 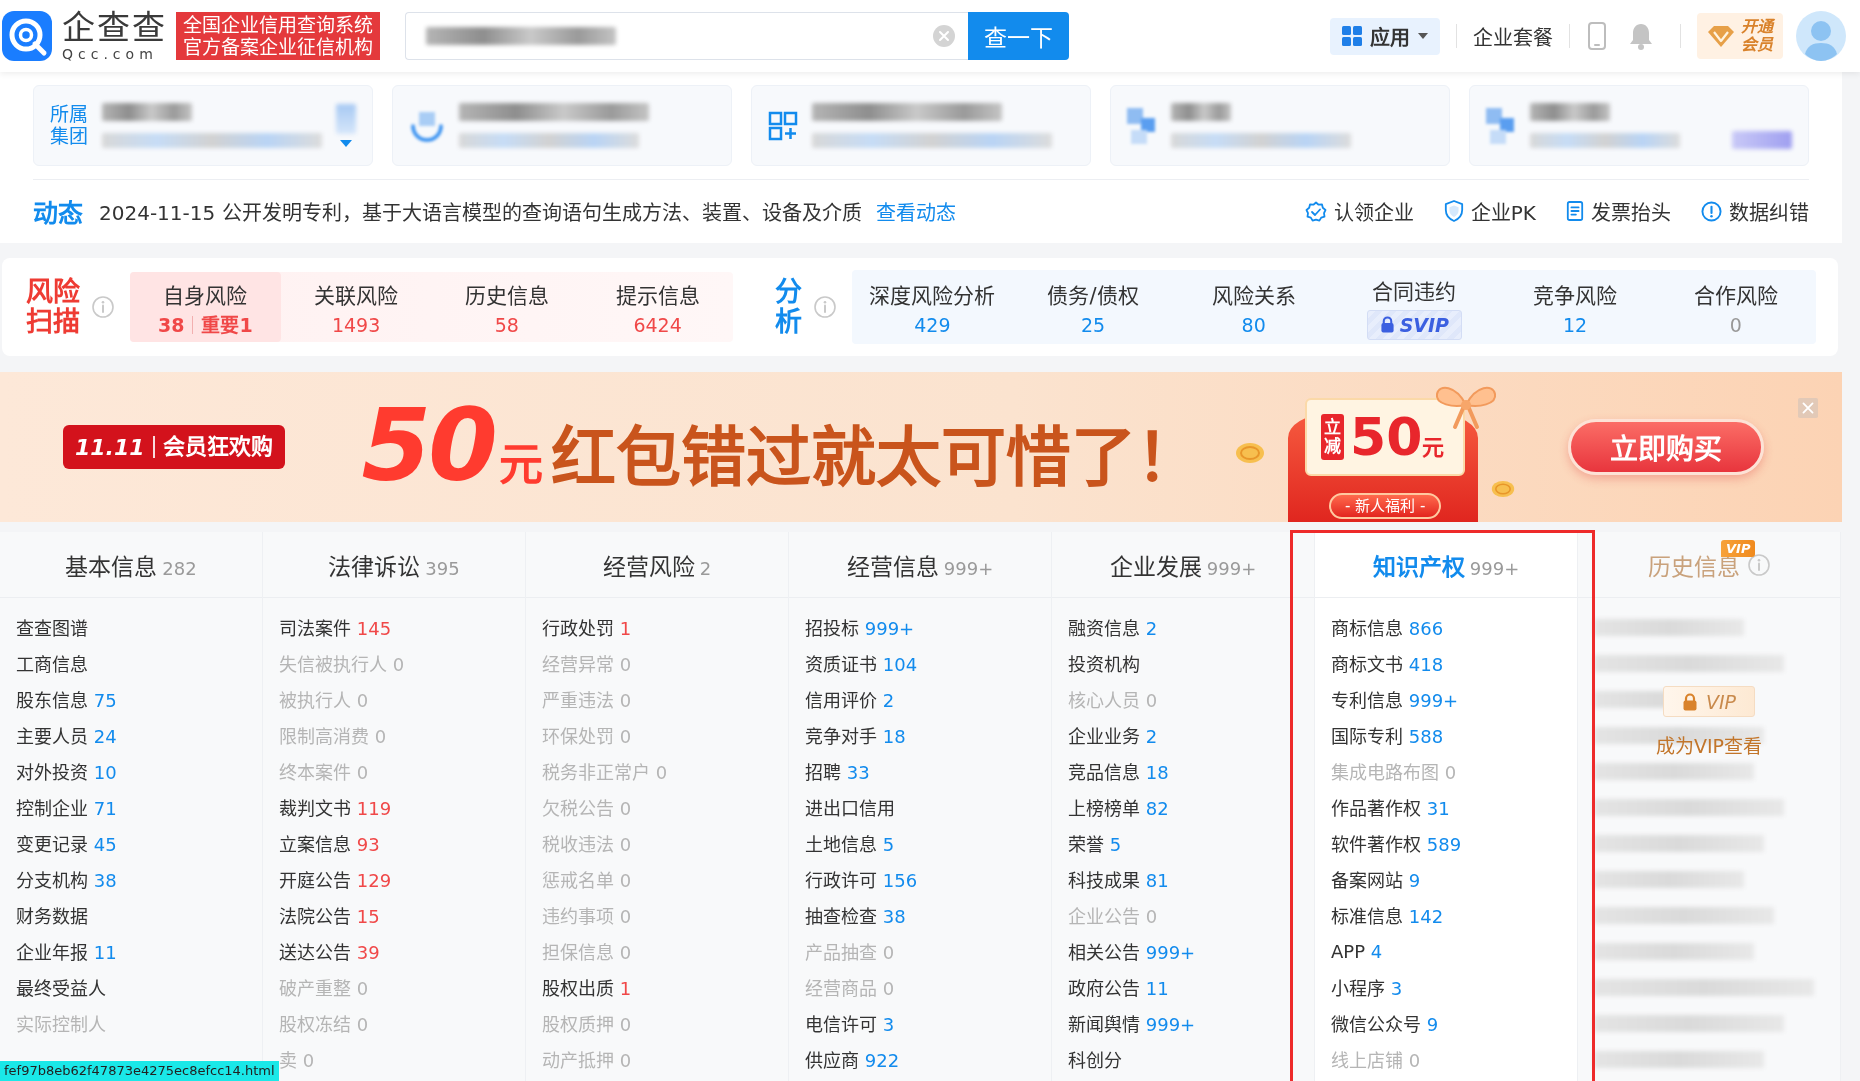 What do you see at coordinates (1821, 36) in the screenshot?
I see `avatar-icon` at bounding box center [1821, 36].